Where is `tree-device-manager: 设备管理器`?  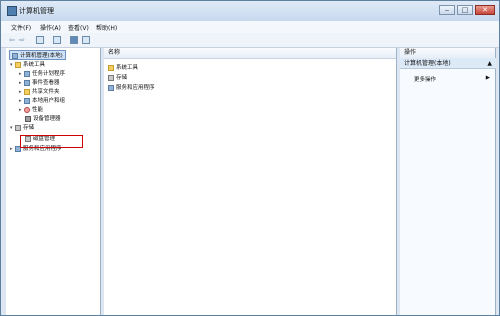
tree-device-manager: 设备管理器 is located at coordinates (43, 118).